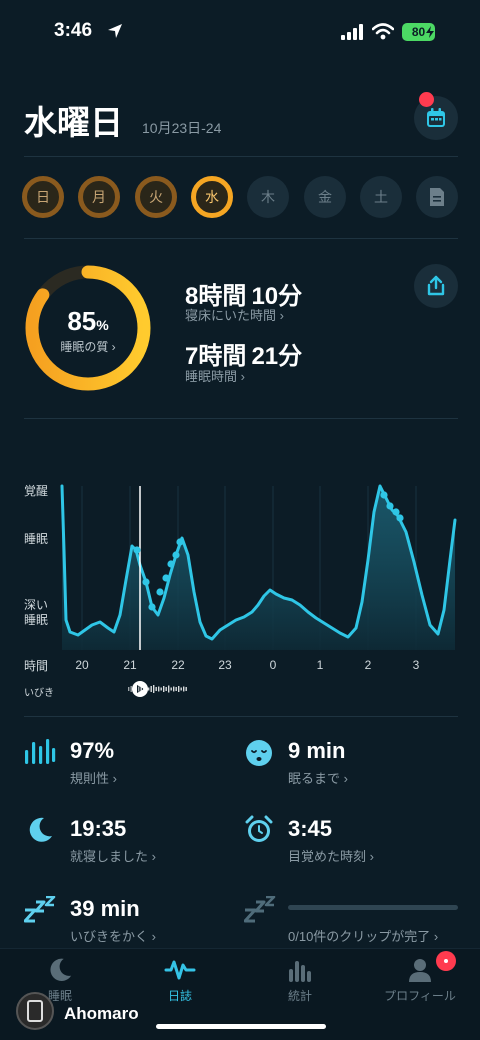 The height and width of the screenshot is (1040, 480). I want to click on clips-progress-bar, so click(373, 907).